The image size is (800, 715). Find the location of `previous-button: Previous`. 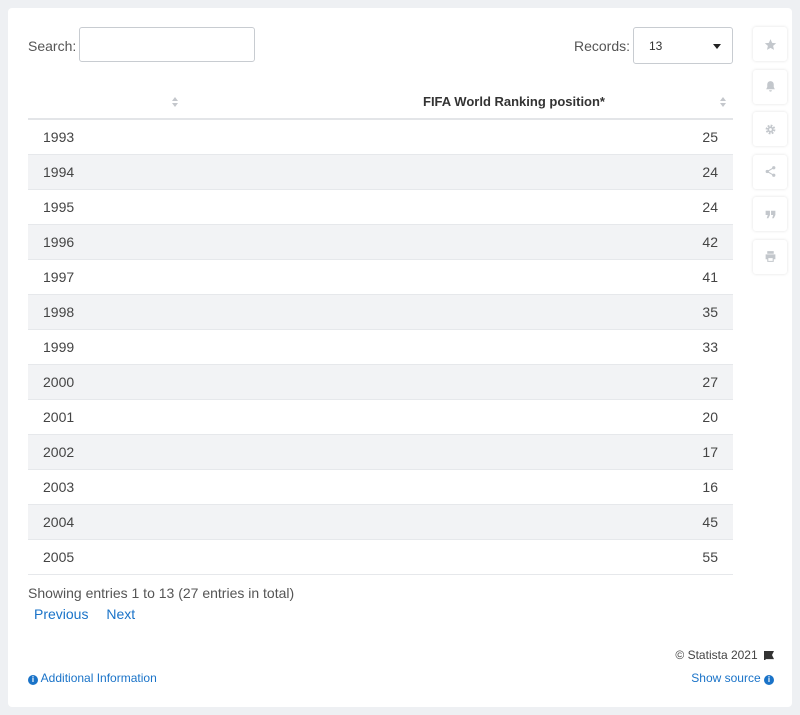

previous-button: Previous is located at coordinates (61, 614).